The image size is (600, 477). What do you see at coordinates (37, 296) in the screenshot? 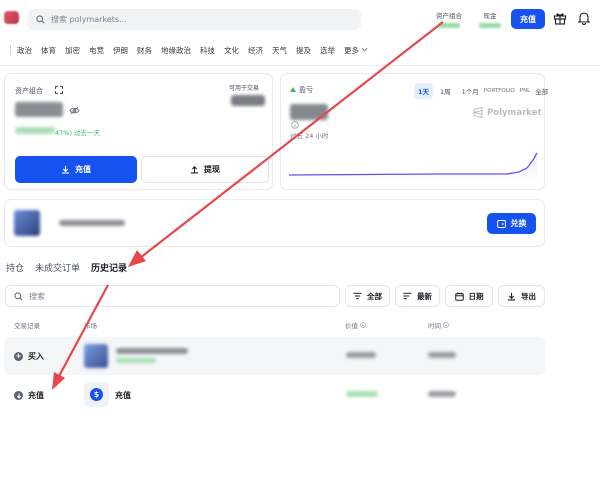
I see `history-search-placeholder: 搜索` at bounding box center [37, 296].